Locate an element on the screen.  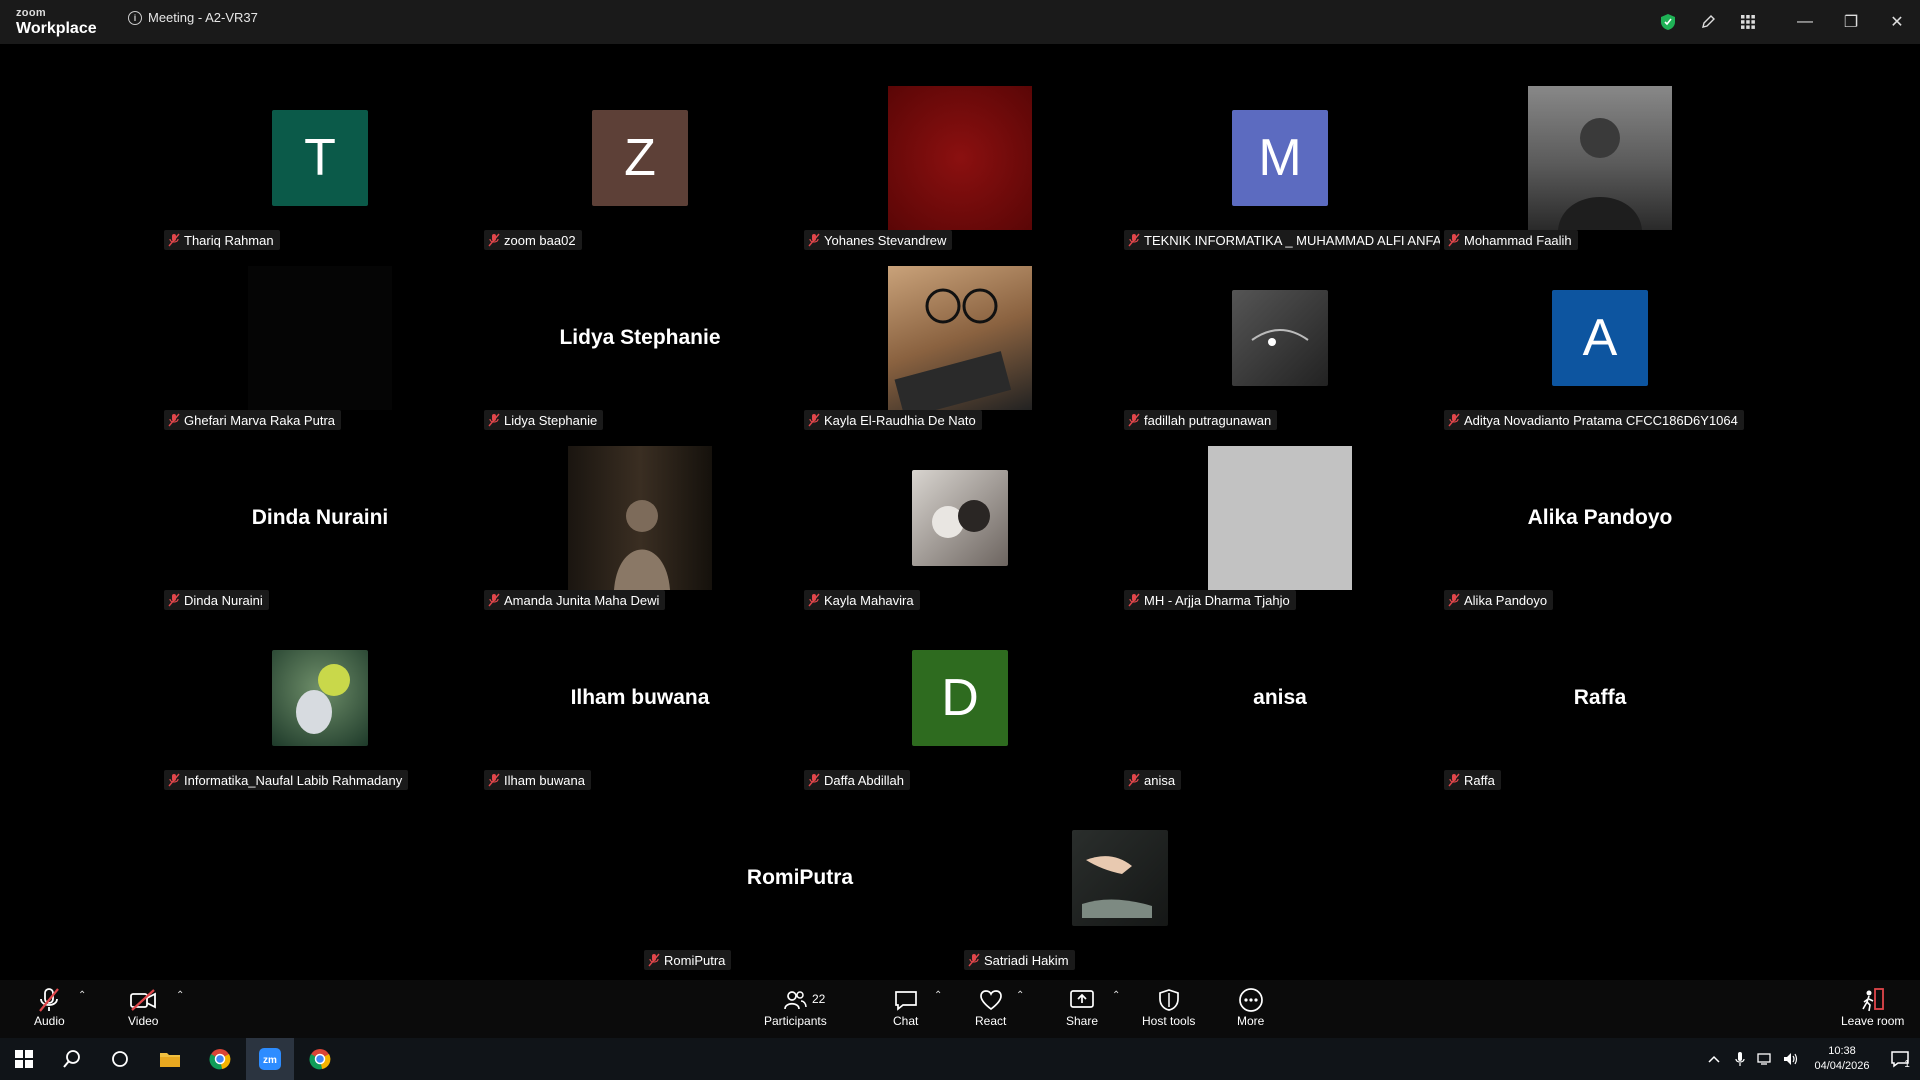
minimize-icon: — is located at coordinates (1805, 22).